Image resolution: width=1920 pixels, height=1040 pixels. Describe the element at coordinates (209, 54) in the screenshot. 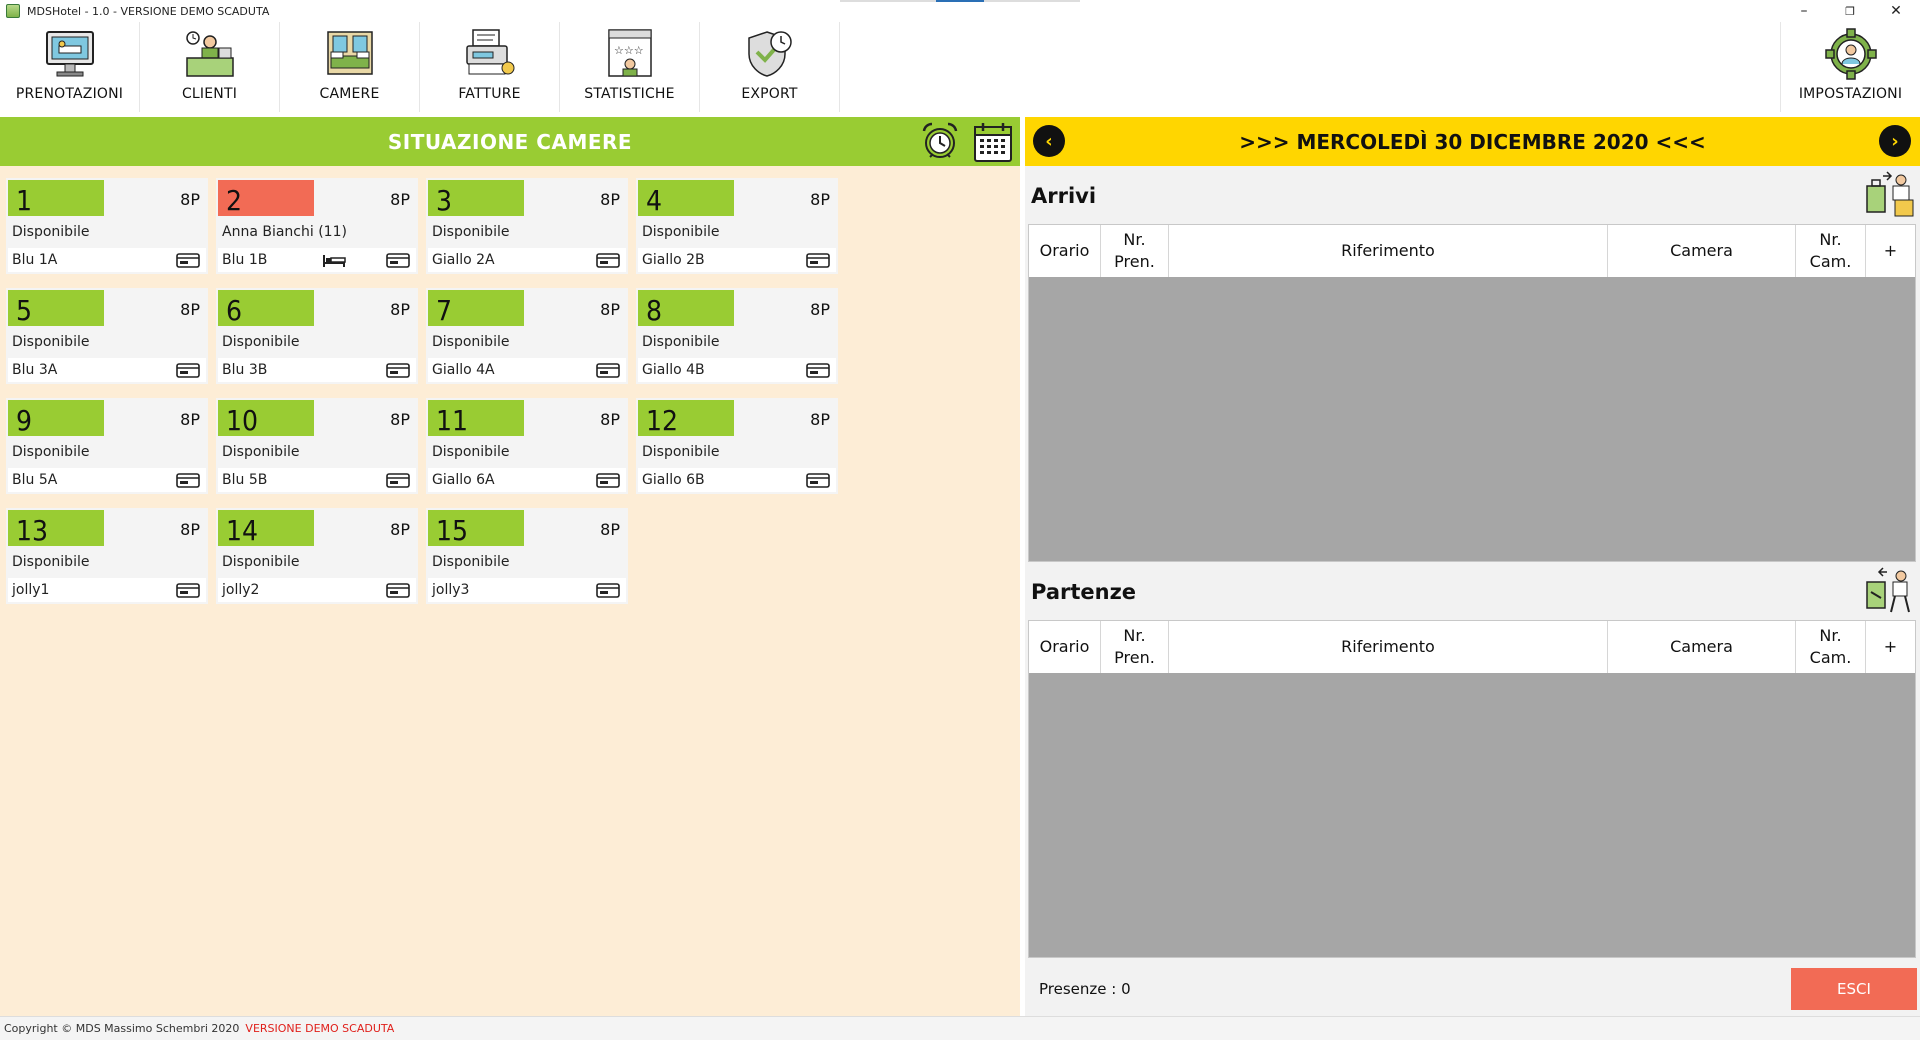

I see `reception-desk-icon` at that location.